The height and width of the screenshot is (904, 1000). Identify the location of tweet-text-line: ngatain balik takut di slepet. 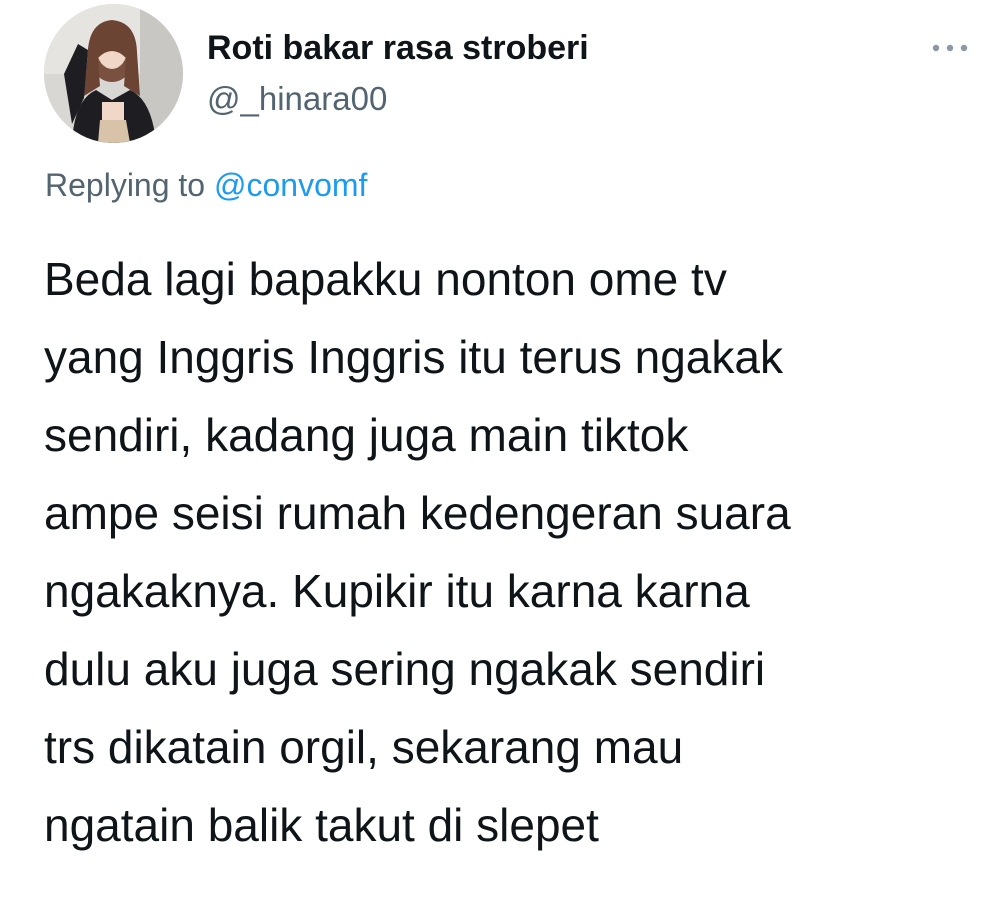
(321, 825).